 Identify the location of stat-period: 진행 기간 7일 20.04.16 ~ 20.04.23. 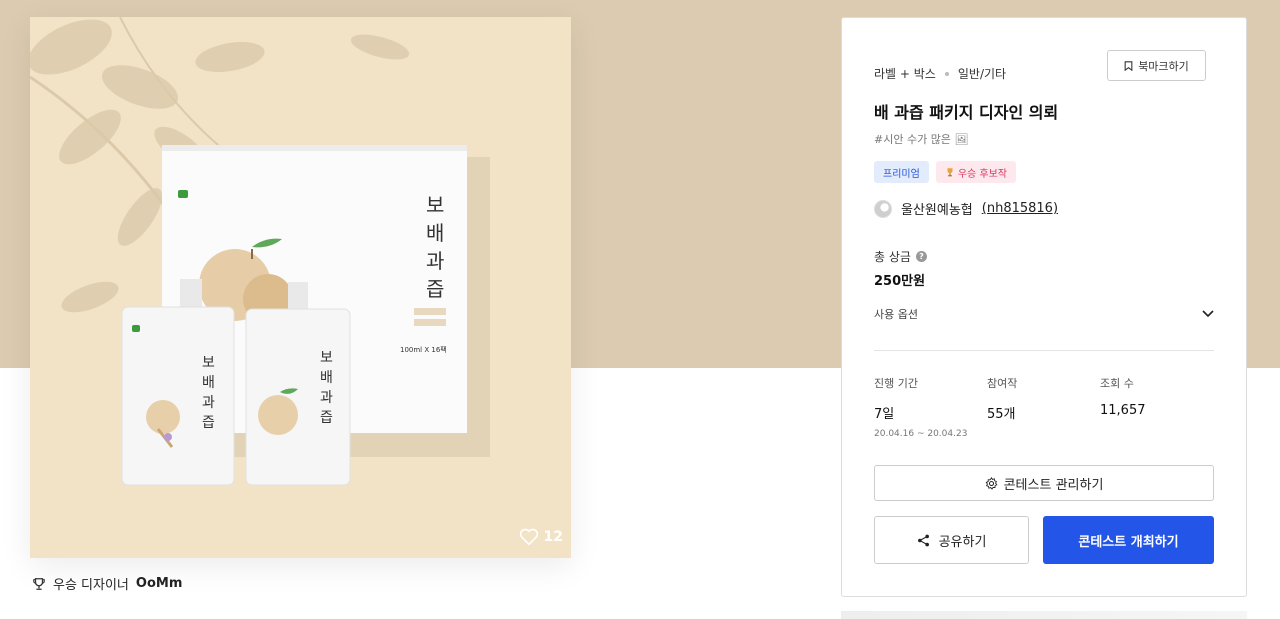
(930, 407).